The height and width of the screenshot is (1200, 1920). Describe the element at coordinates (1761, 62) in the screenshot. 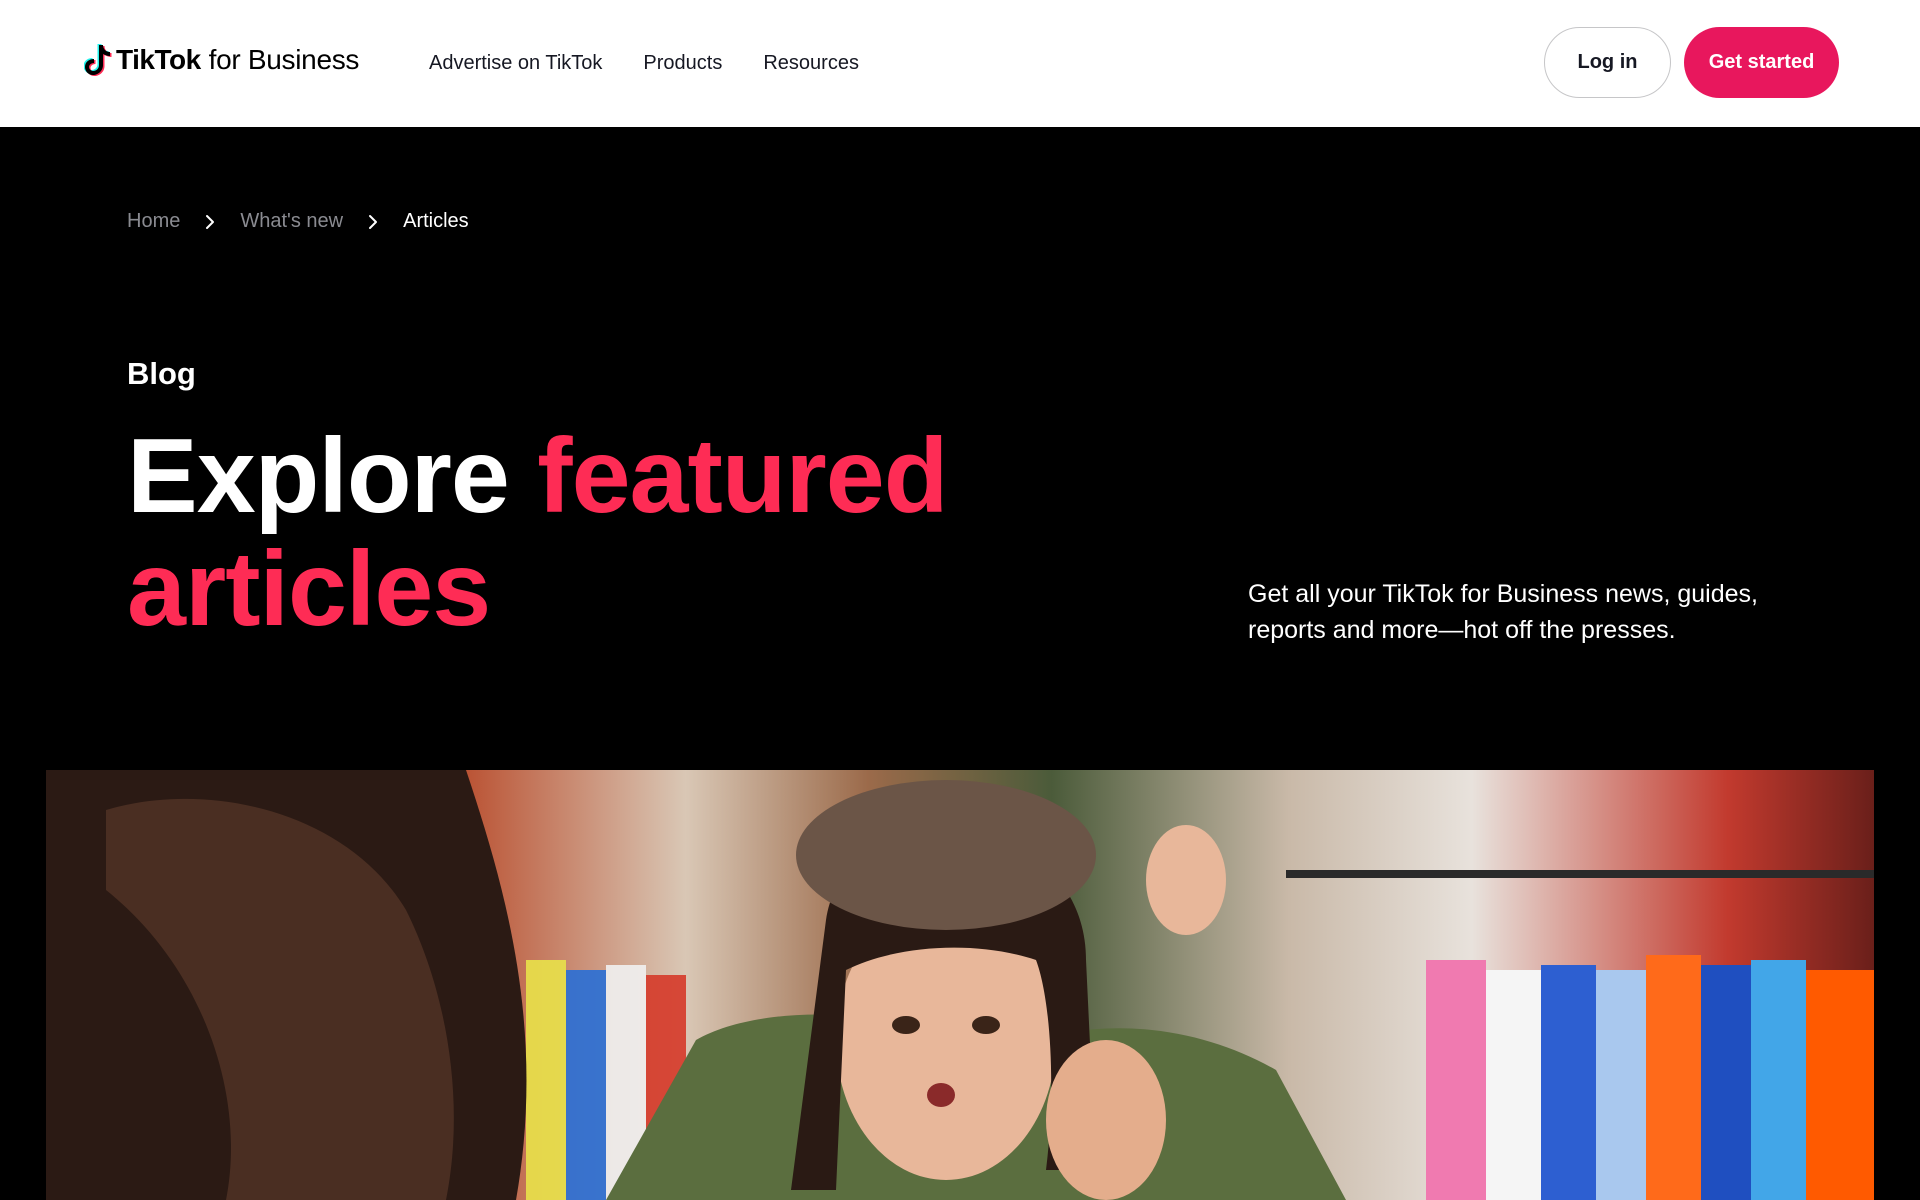

I see `get-started-button: Get started` at that location.